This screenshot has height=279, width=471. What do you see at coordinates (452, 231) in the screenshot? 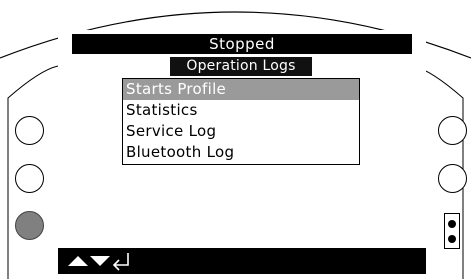
I see `status-indicator` at bounding box center [452, 231].